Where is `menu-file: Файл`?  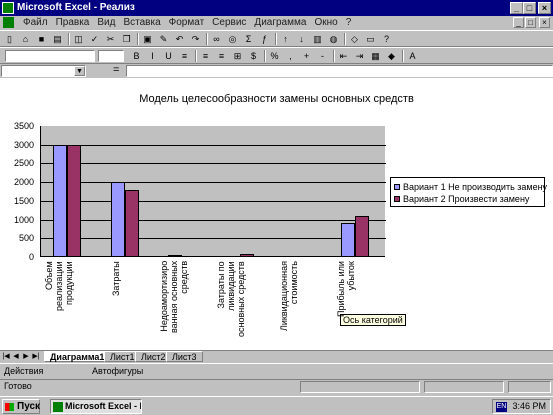 menu-file: Файл is located at coordinates (35, 22).